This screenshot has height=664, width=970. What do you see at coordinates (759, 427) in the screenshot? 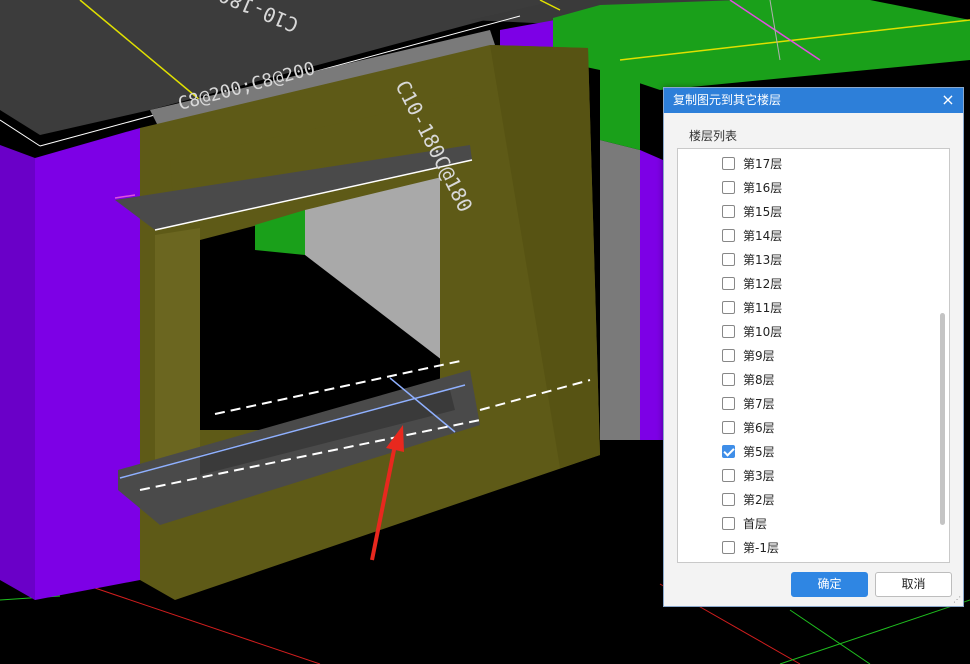
I see `floor-label: 第6层` at bounding box center [759, 427].